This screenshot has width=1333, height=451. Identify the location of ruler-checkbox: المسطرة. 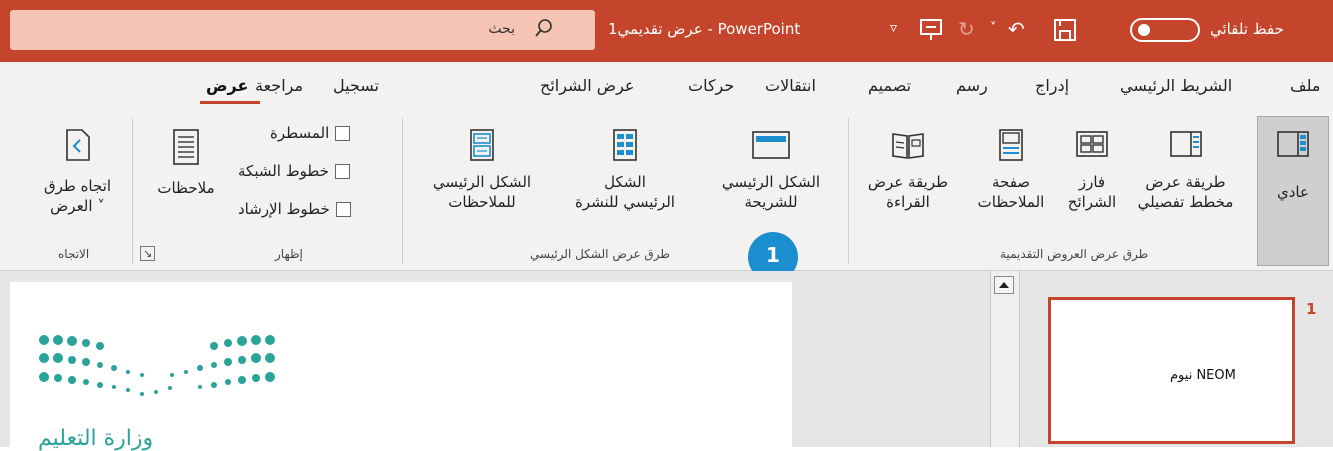
(310, 133).